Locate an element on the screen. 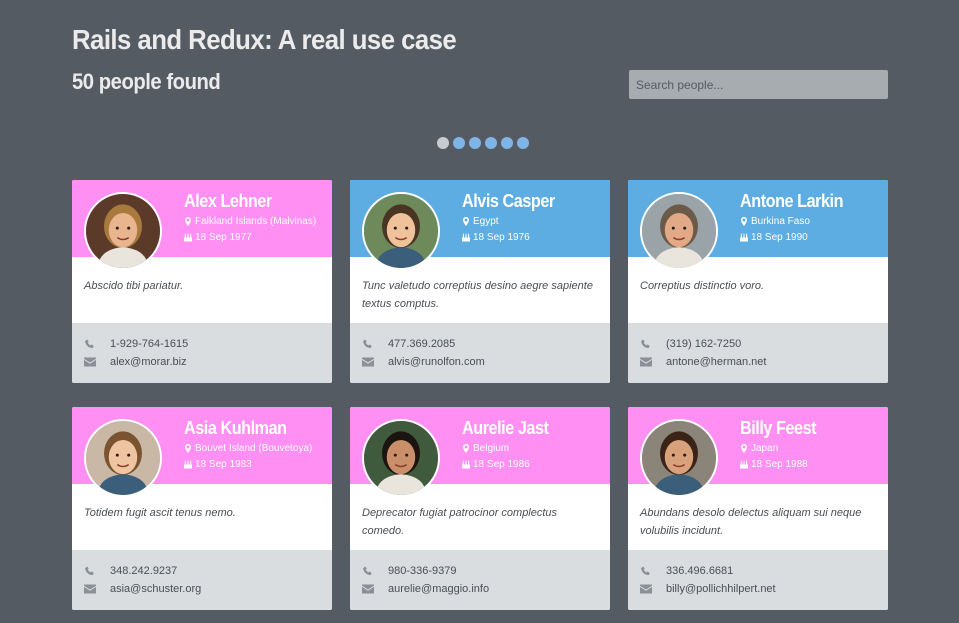 This screenshot has height=623, width=959. phone-row: 348.242.9237 is located at coordinates (202, 571).